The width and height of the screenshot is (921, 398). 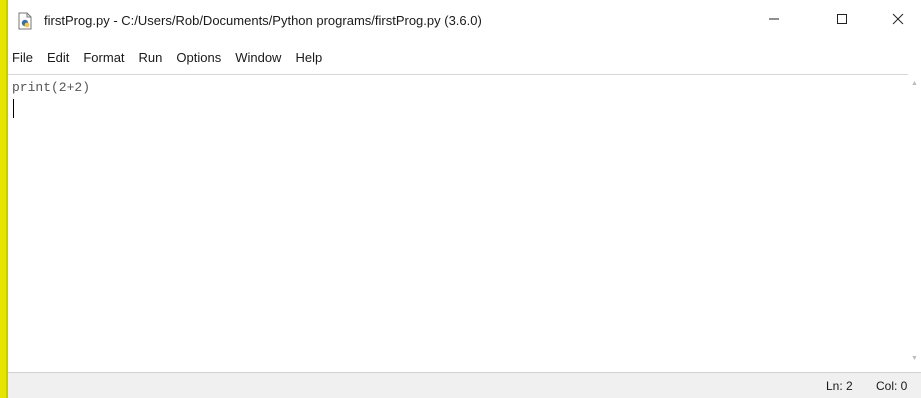 I want to click on scroll-down-icon: ▼, so click(x=914, y=358).